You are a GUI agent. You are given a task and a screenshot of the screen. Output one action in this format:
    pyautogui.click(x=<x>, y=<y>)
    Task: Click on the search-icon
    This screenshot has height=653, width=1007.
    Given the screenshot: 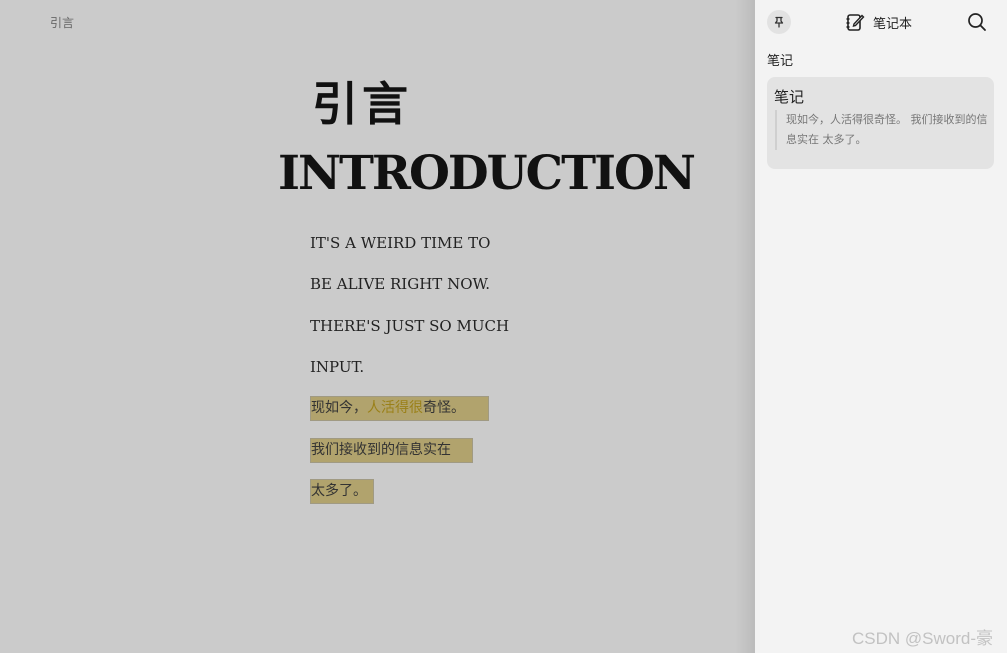 What is the action you would take?
    pyautogui.click(x=977, y=22)
    